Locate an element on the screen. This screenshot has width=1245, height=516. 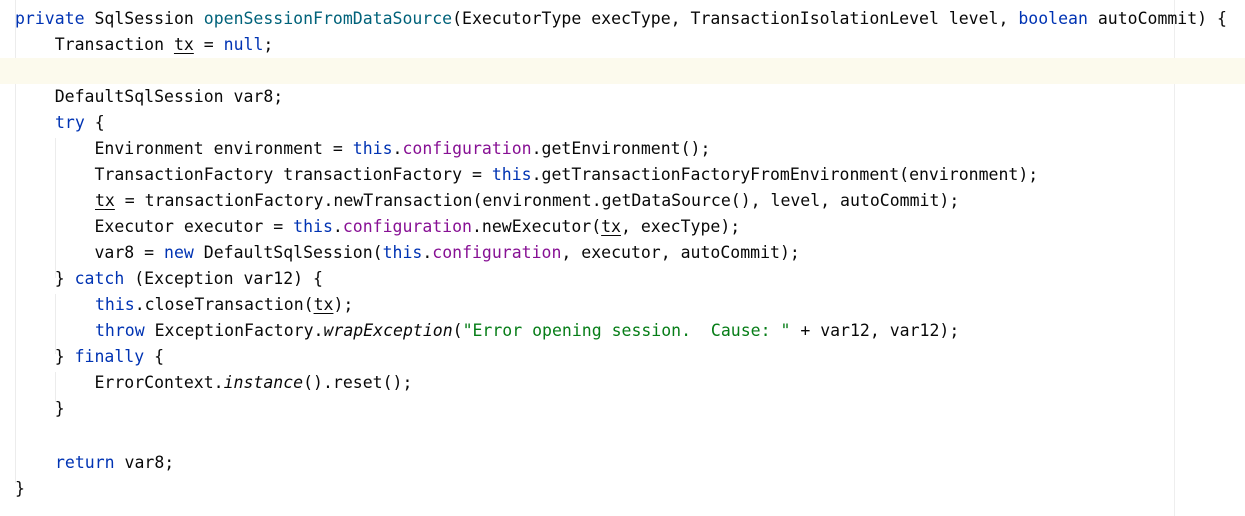
code-text: var8; is located at coordinates (144, 462).